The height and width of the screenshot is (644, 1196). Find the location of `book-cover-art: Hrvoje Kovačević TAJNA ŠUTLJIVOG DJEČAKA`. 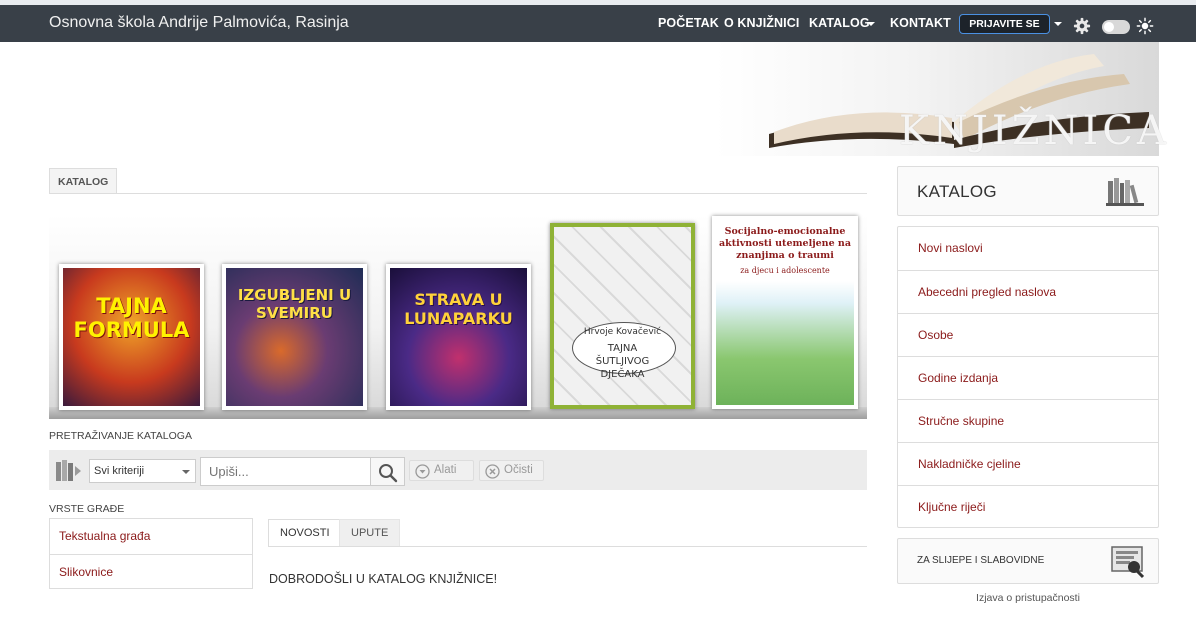

book-cover-art: Hrvoje Kovačević TAJNA ŠUTLJIVOG DJEČAKA is located at coordinates (622, 316).